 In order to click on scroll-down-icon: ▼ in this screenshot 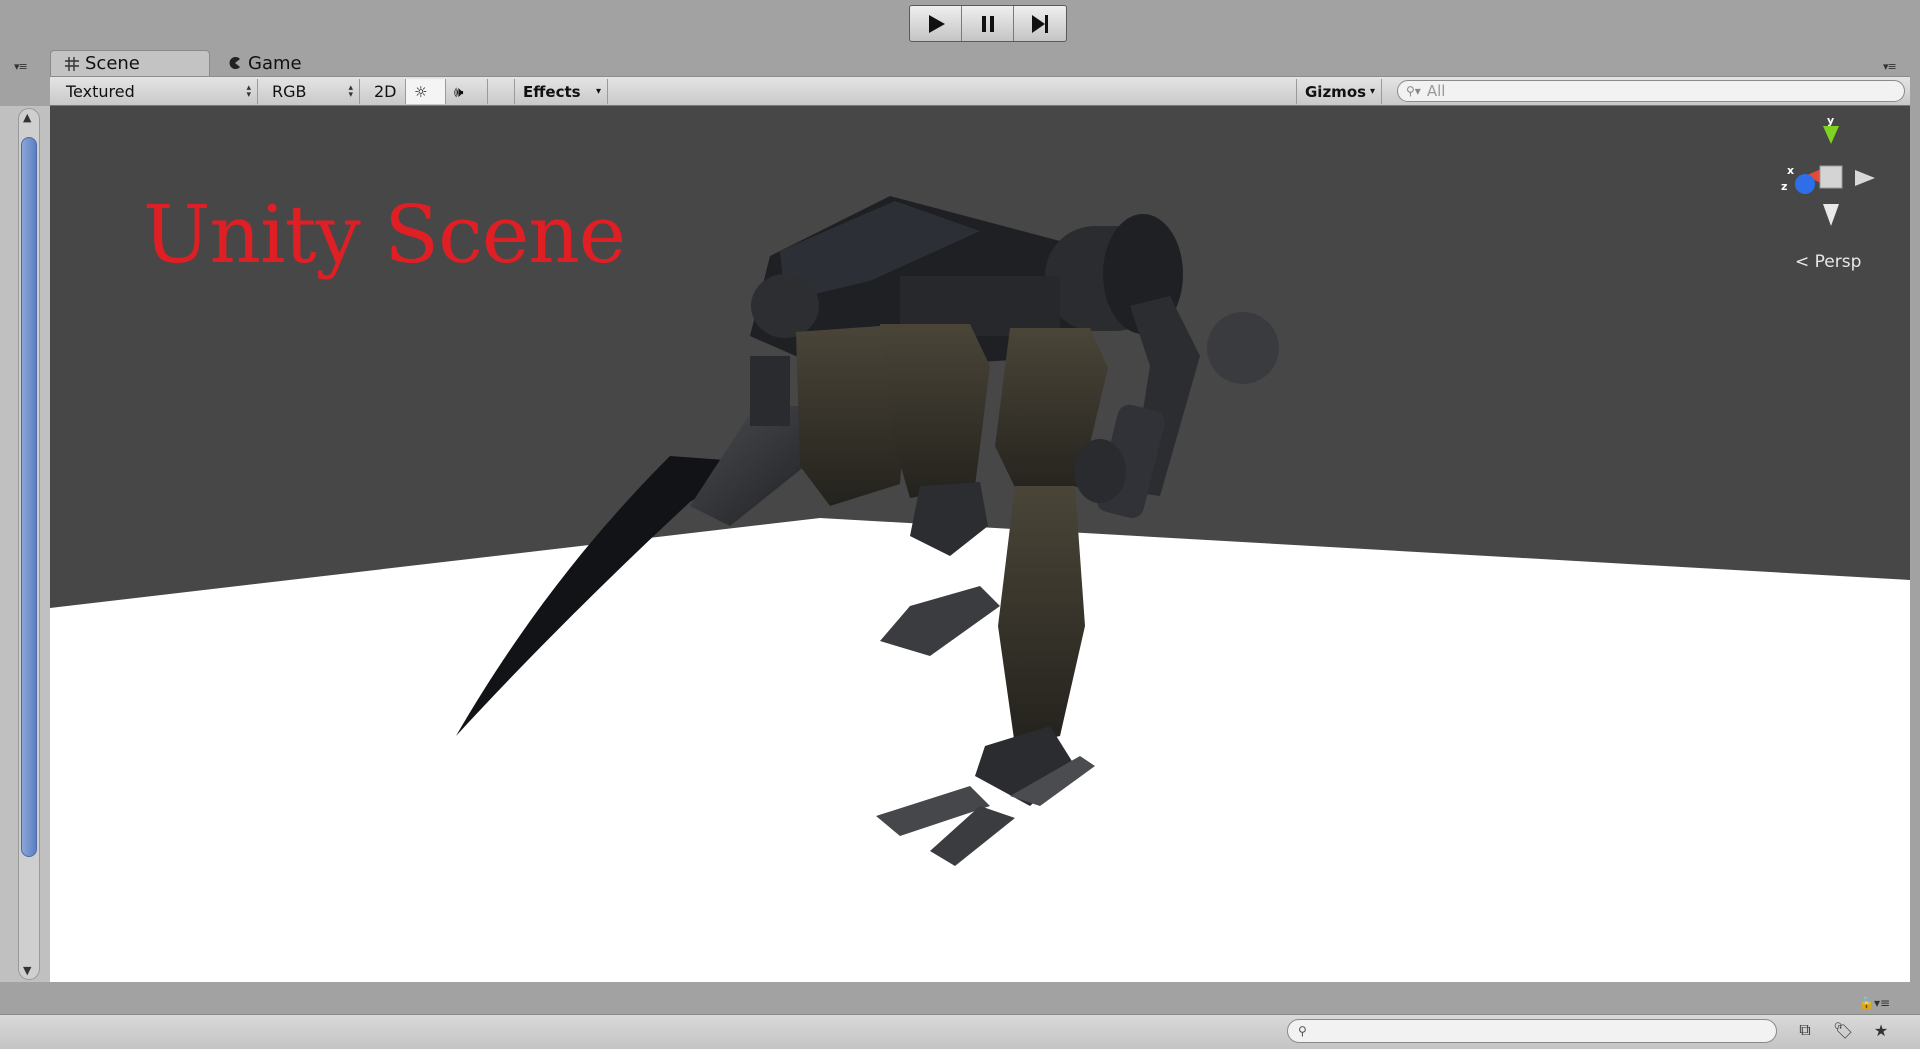, I will do `click(27, 970)`.